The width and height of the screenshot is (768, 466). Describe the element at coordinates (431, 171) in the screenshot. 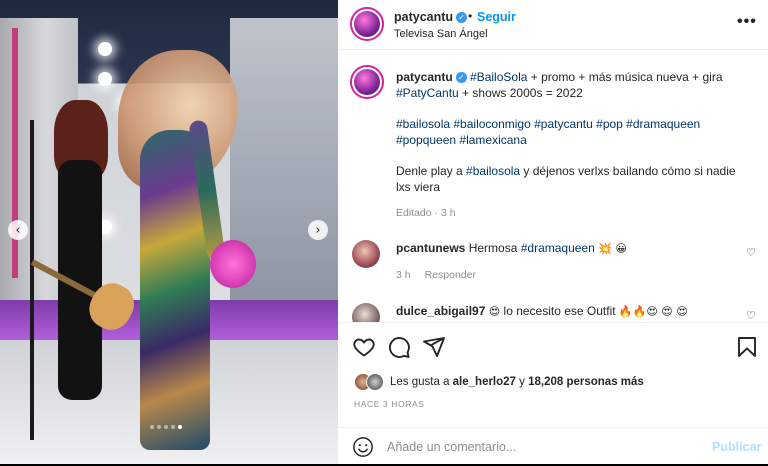

I see `caption-text: Denle play a` at that location.